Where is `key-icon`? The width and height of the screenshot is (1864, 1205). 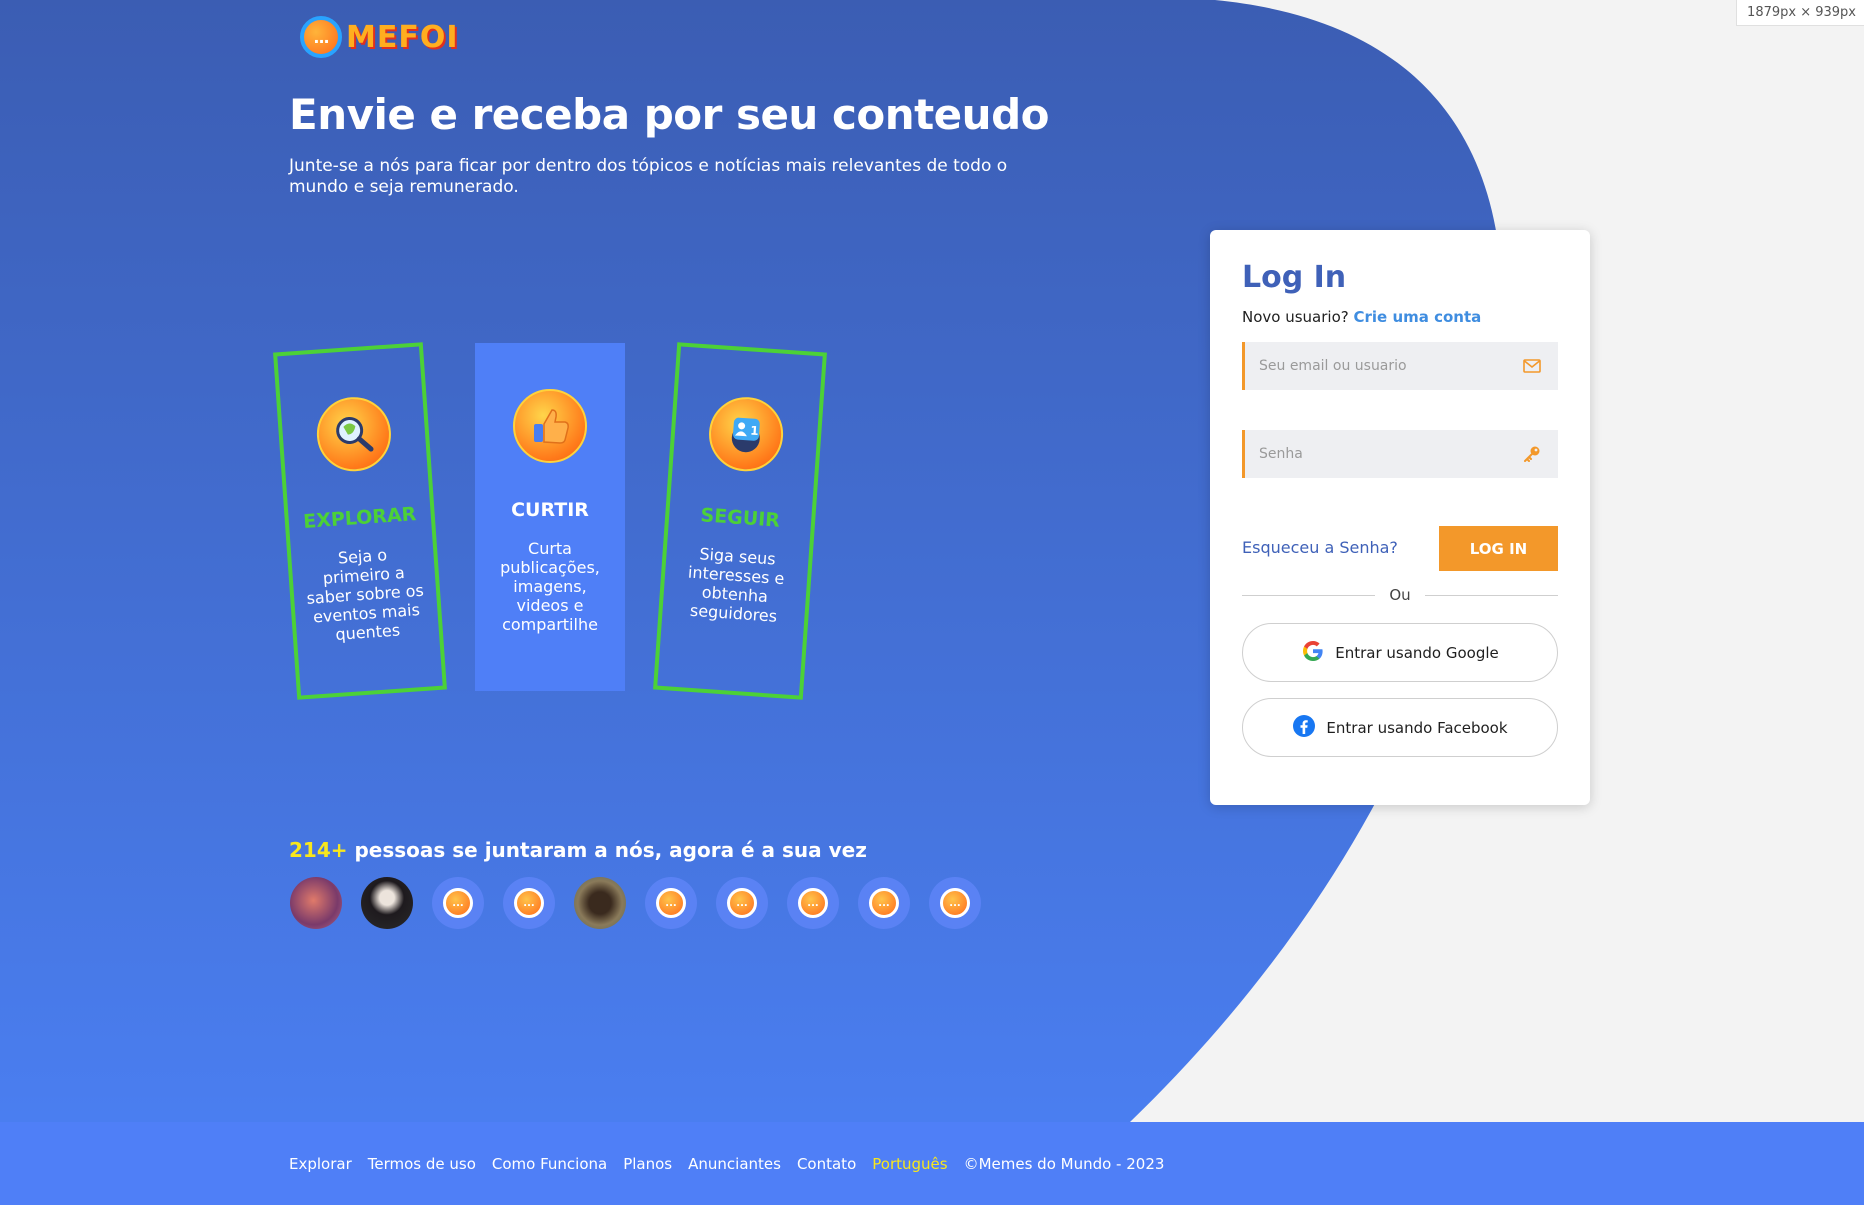
key-icon is located at coordinates (1532, 454).